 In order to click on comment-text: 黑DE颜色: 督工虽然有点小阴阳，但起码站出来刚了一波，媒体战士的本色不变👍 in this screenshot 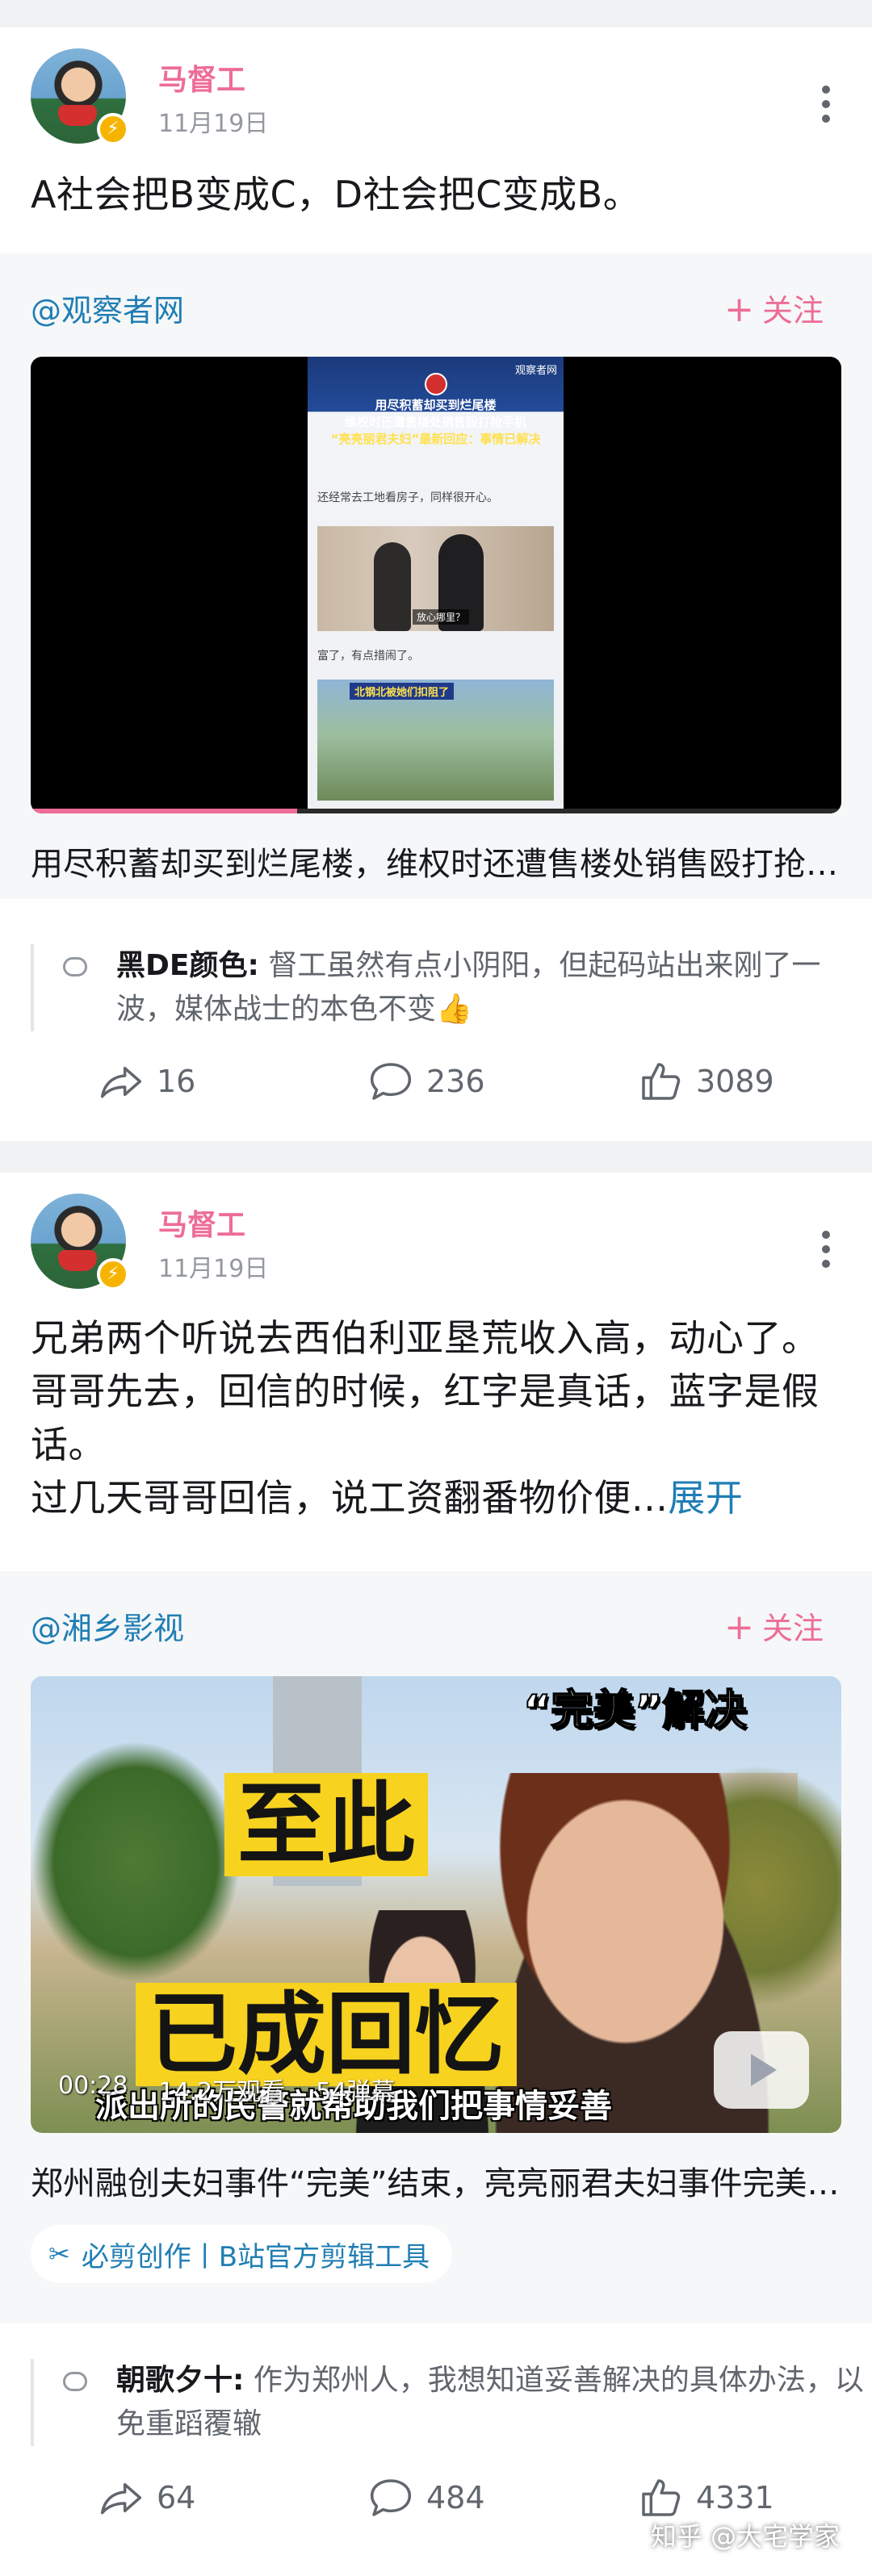, I will do `click(494, 987)`.